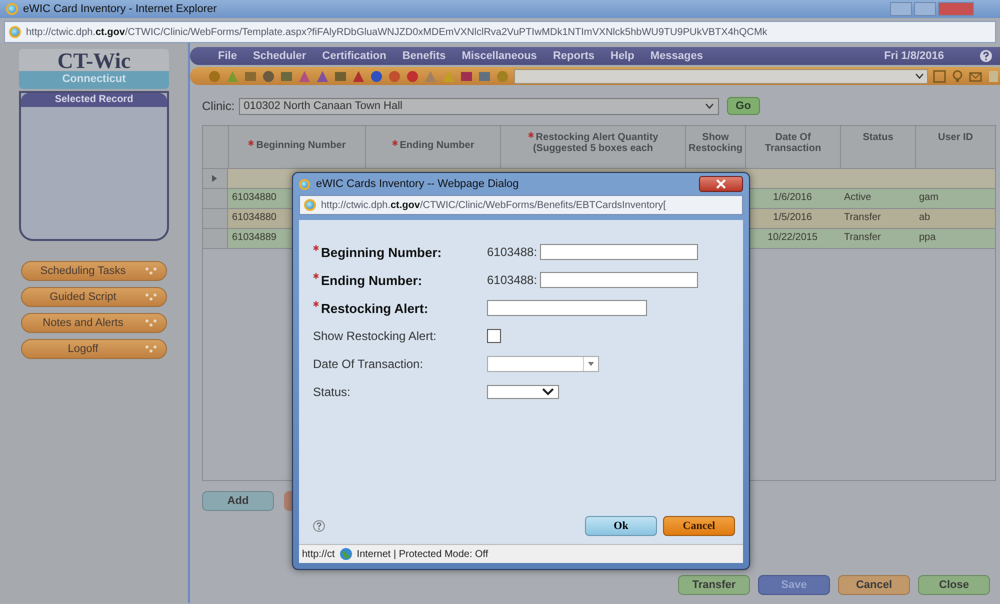 The width and height of the screenshot is (1000, 604). What do you see at coordinates (301, 145) in the screenshot?
I see `column-header: Beginning Number` at bounding box center [301, 145].